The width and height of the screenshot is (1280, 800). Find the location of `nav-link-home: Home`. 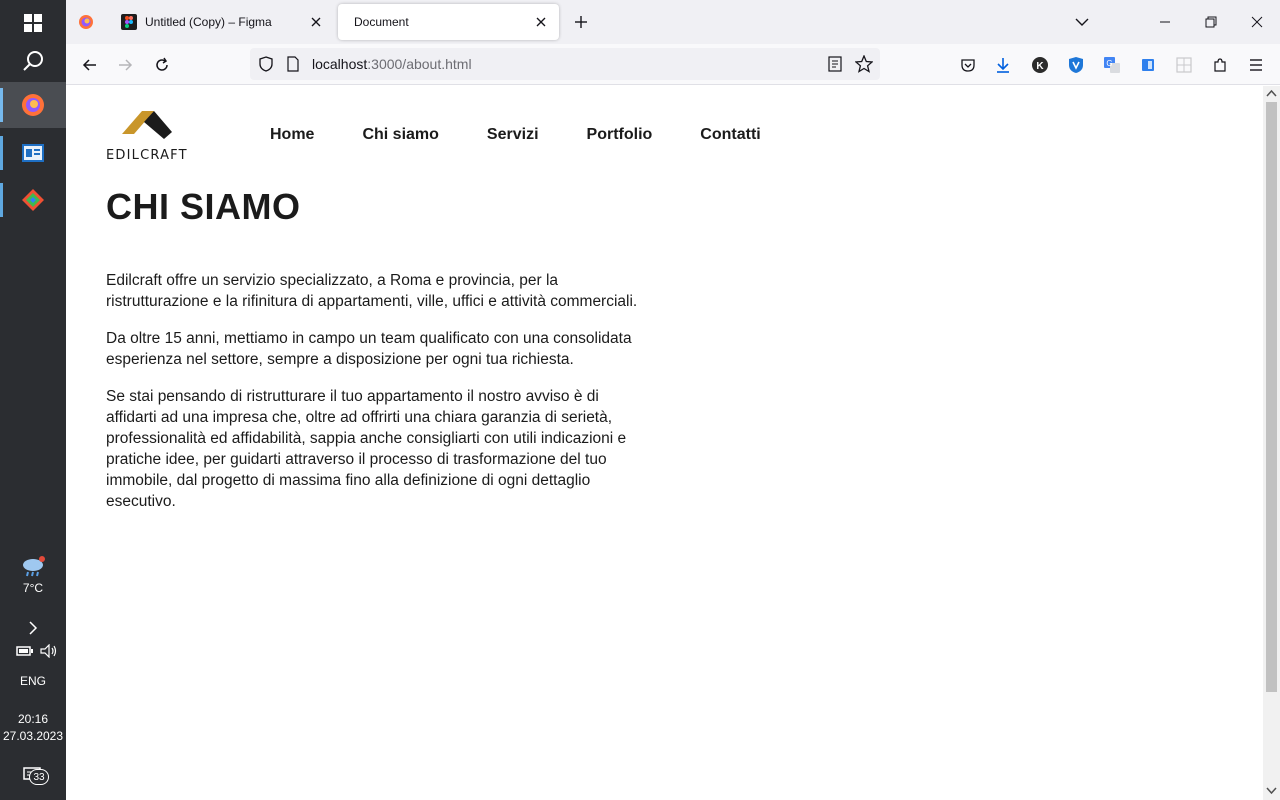

nav-link-home: Home is located at coordinates (292, 135).